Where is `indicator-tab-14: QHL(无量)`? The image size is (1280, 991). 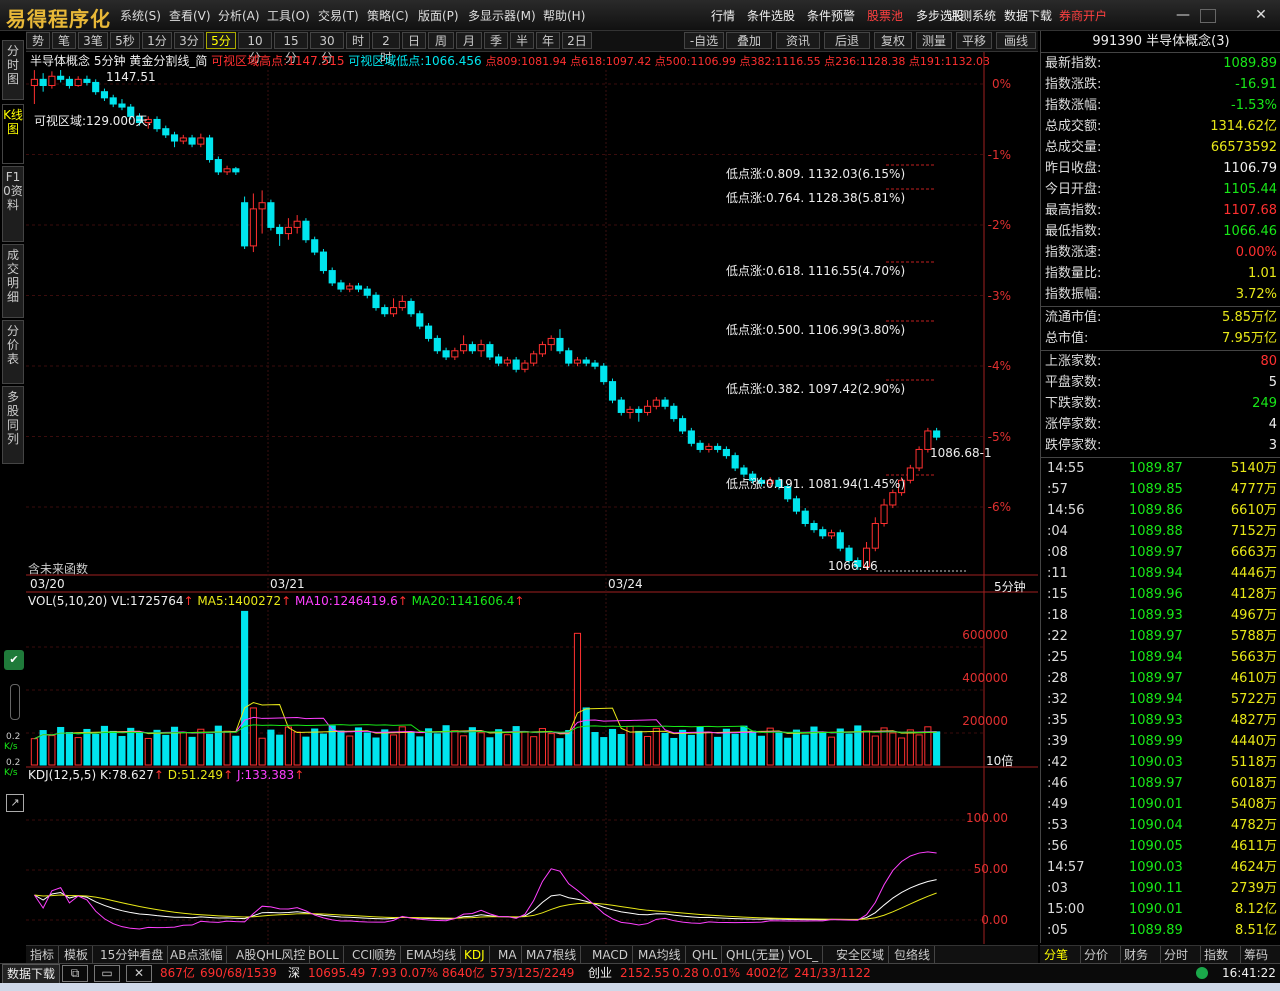
indicator-tab-14: QHL(无量) is located at coordinates (756, 955).